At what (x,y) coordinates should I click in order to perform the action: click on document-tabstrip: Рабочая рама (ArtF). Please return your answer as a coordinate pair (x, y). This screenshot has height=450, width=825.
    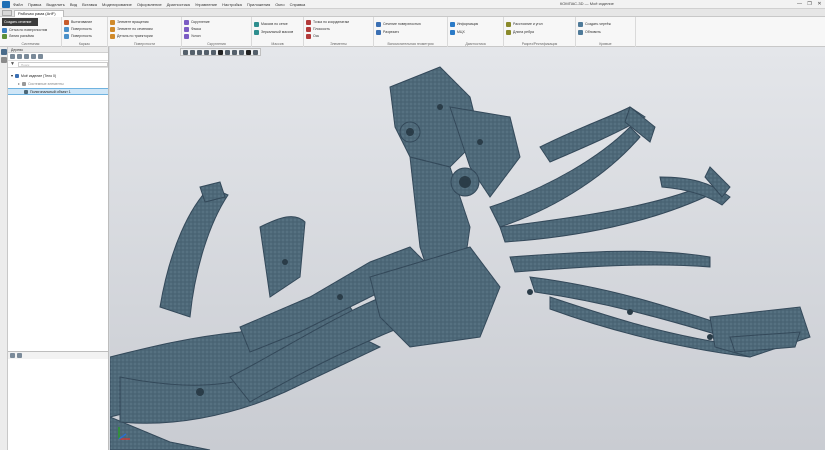
    Looking at the image, I should click on (412, 13).